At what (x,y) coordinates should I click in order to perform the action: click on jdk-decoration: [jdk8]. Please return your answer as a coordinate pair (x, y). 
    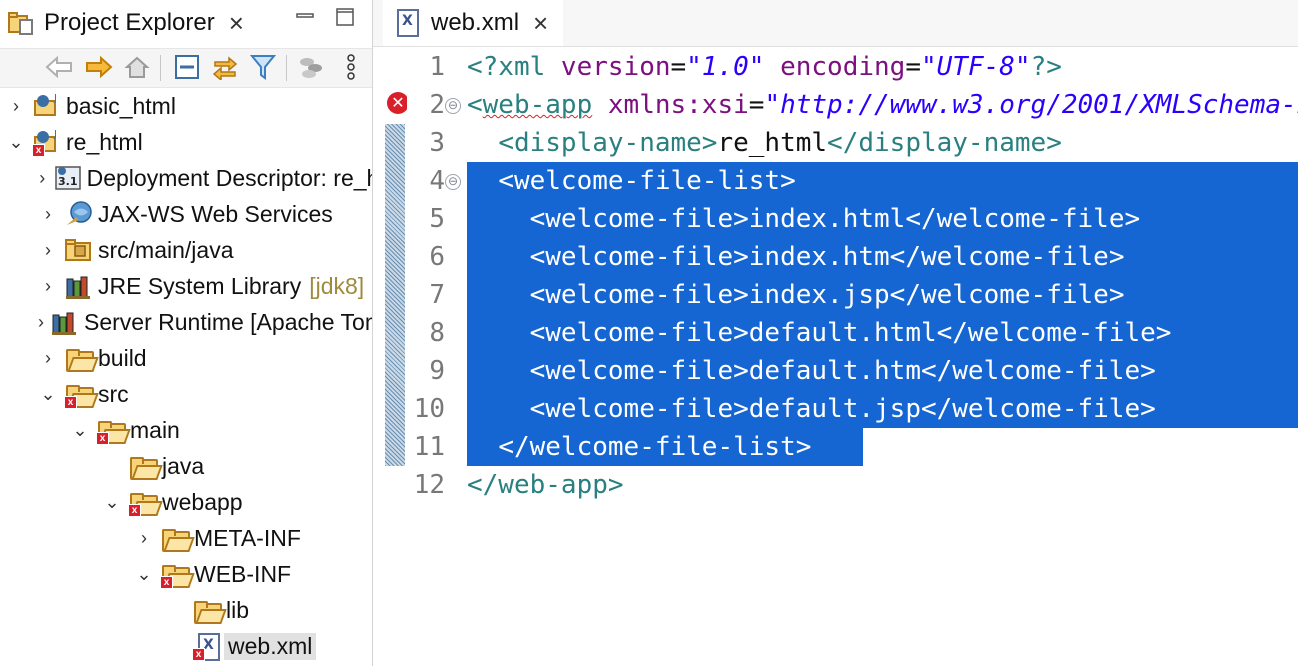
    Looking at the image, I should click on (337, 285).